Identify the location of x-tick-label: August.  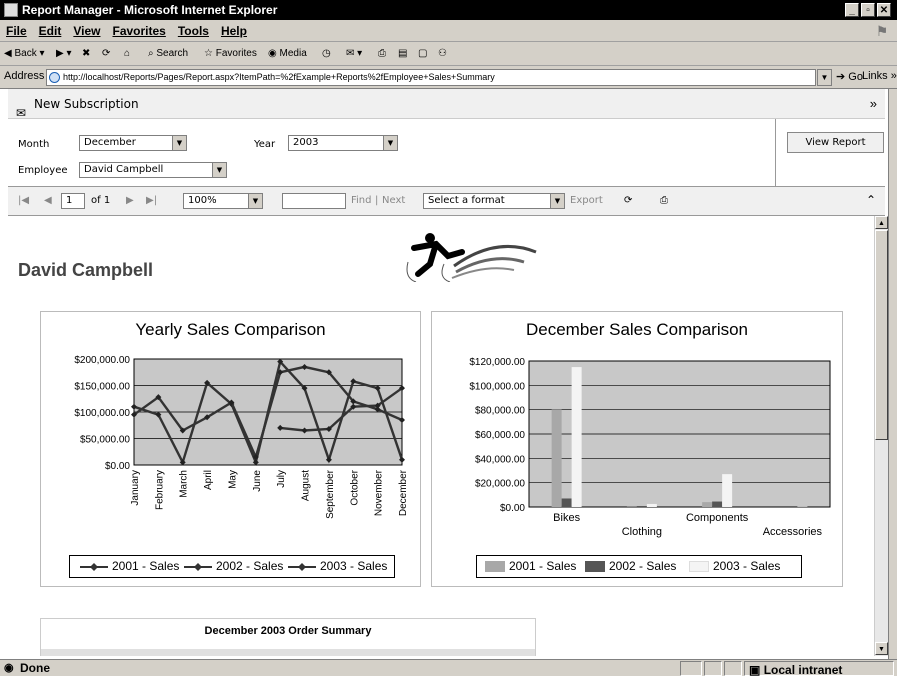
(306, 485).